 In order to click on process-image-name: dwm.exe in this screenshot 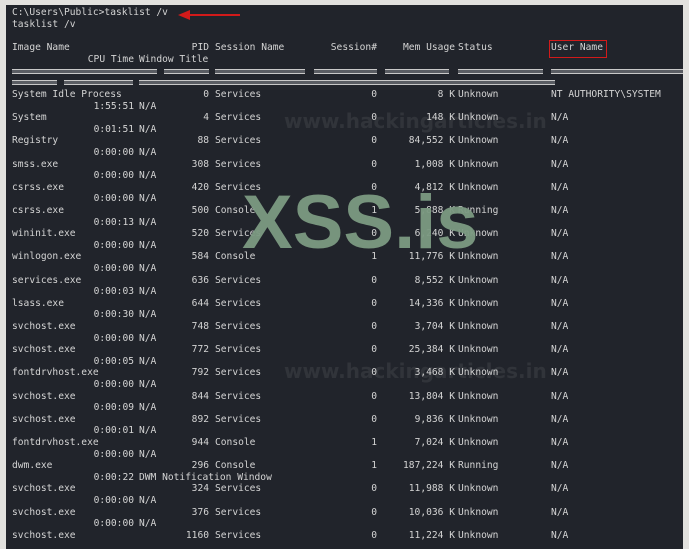, I will do `click(32, 466)`.